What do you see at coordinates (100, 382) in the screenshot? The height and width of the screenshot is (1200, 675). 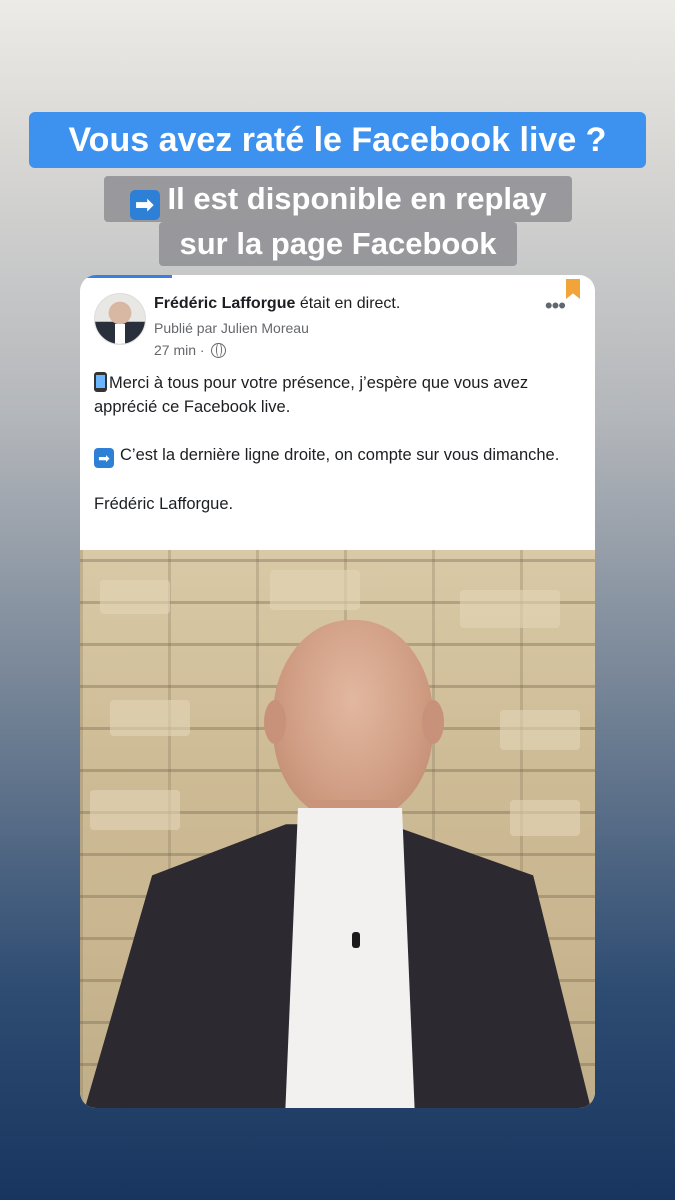 I see `phone-emoji-icon` at bounding box center [100, 382].